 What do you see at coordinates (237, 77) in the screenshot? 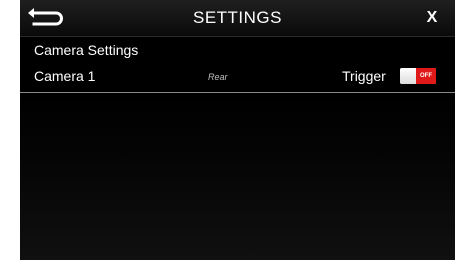
I see `camera-row: Camera 1 Rear Trigger OFF` at bounding box center [237, 77].